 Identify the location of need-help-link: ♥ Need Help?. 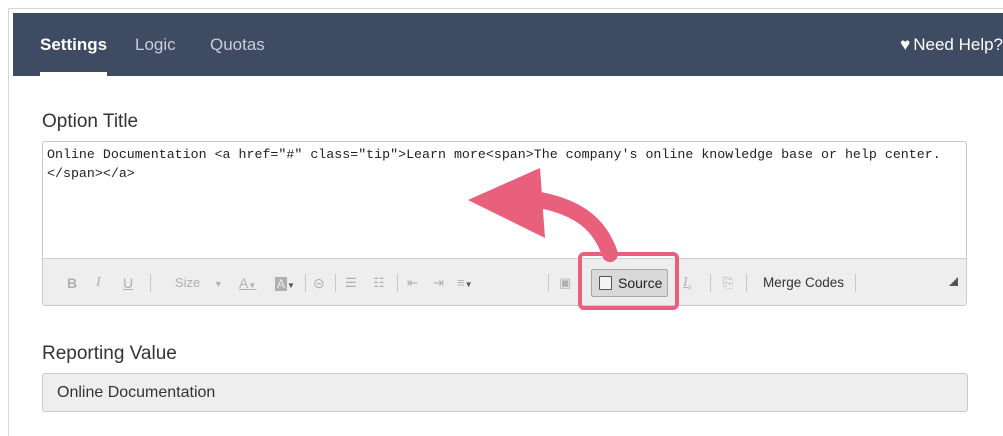
(951, 44).